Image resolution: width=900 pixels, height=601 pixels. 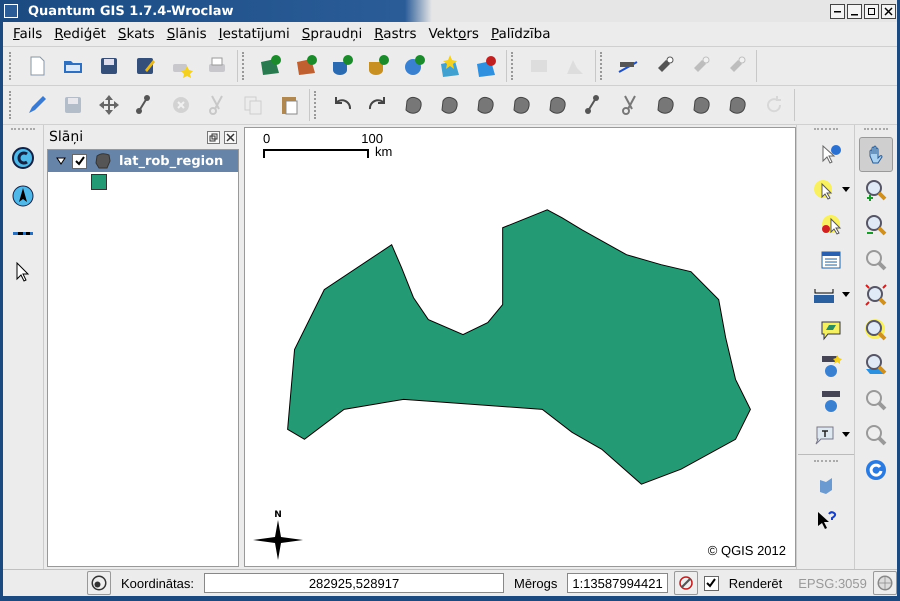 What do you see at coordinates (278, 540) in the screenshot?
I see `compass-rose-icon` at bounding box center [278, 540].